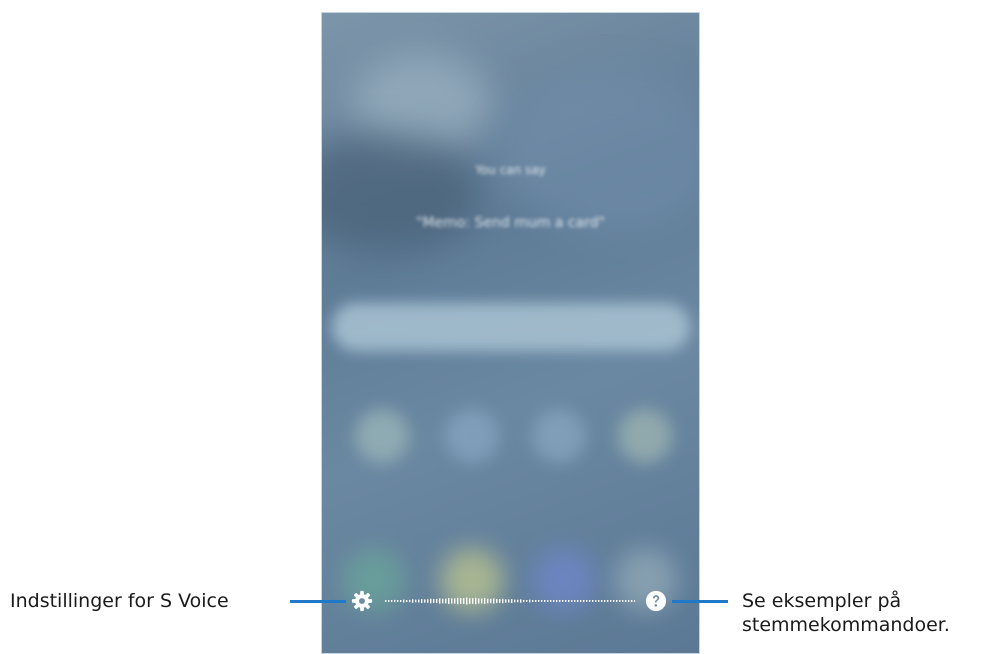  What do you see at coordinates (511, 327) in the screenshot?
I see `voice-input-bar` at bounding box center [511, 327].